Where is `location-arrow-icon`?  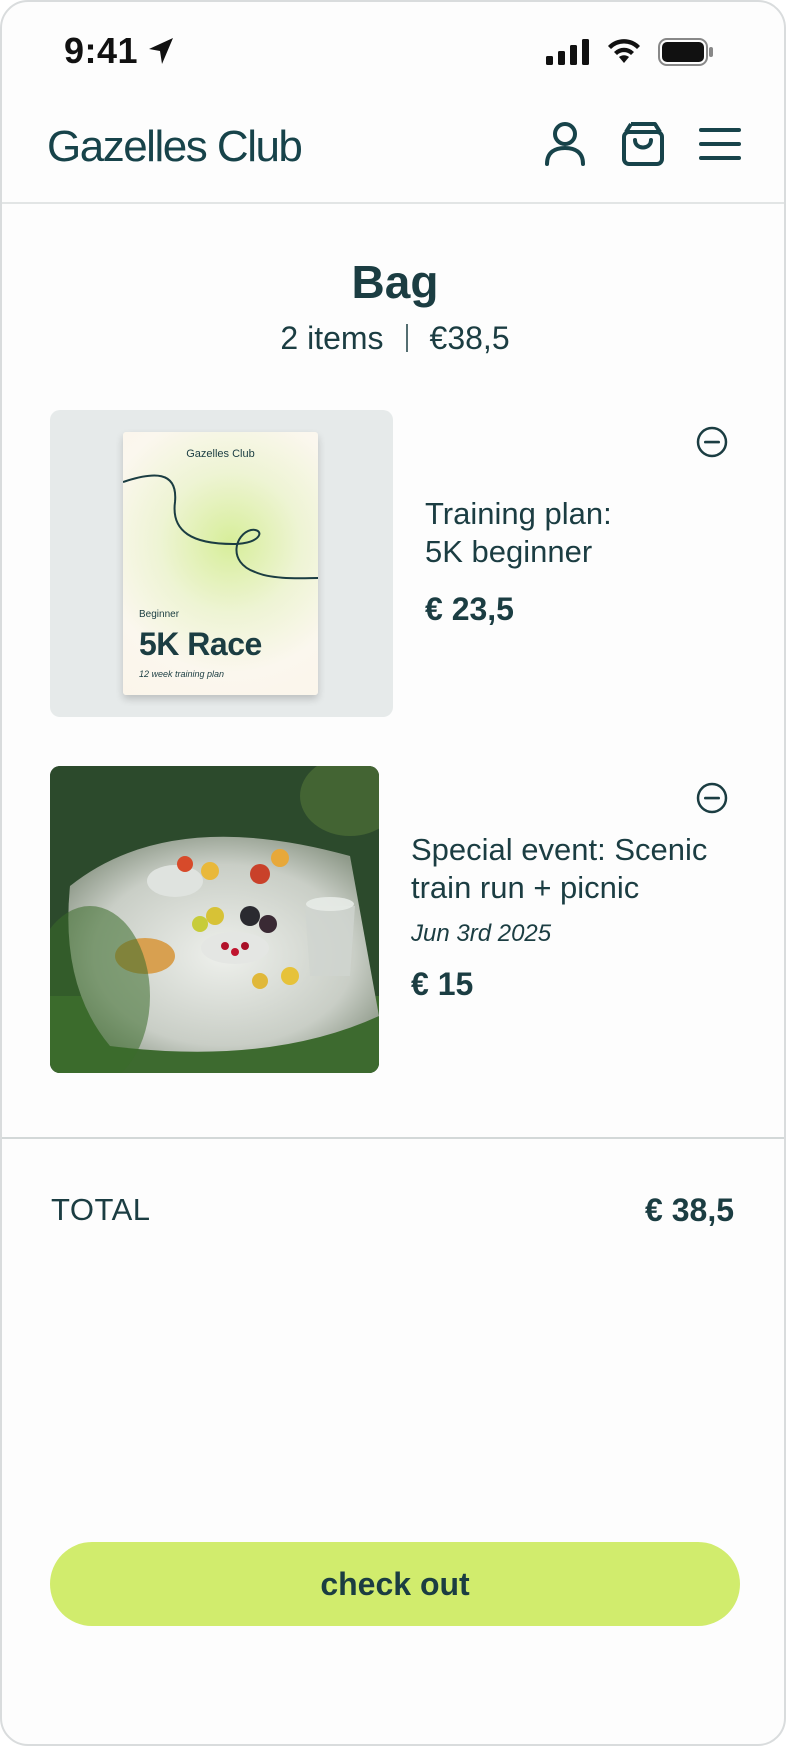
location-arrow-icon is located at coordinates (161, 51).